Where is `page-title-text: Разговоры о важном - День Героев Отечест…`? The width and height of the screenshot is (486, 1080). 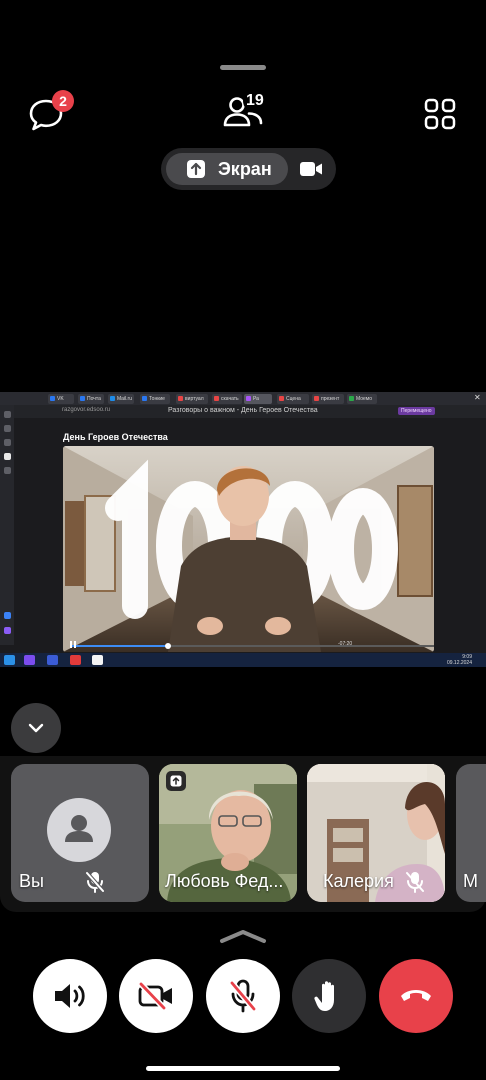
page-title-text: Разговоры о важном - День Героев Отечест… is located at coordinates (243, 410).